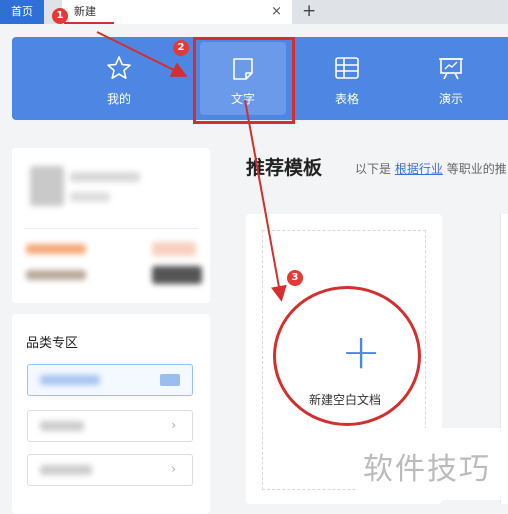 This screenshot has width=508, height=514. I want to click on toolbar-item-table: 表格, so click(347, 78).